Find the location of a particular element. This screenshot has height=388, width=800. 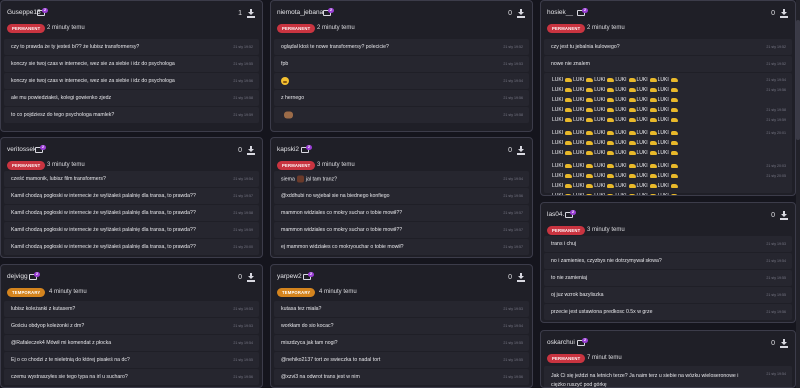

username: kapski2 is located at coordinates (288, 149).